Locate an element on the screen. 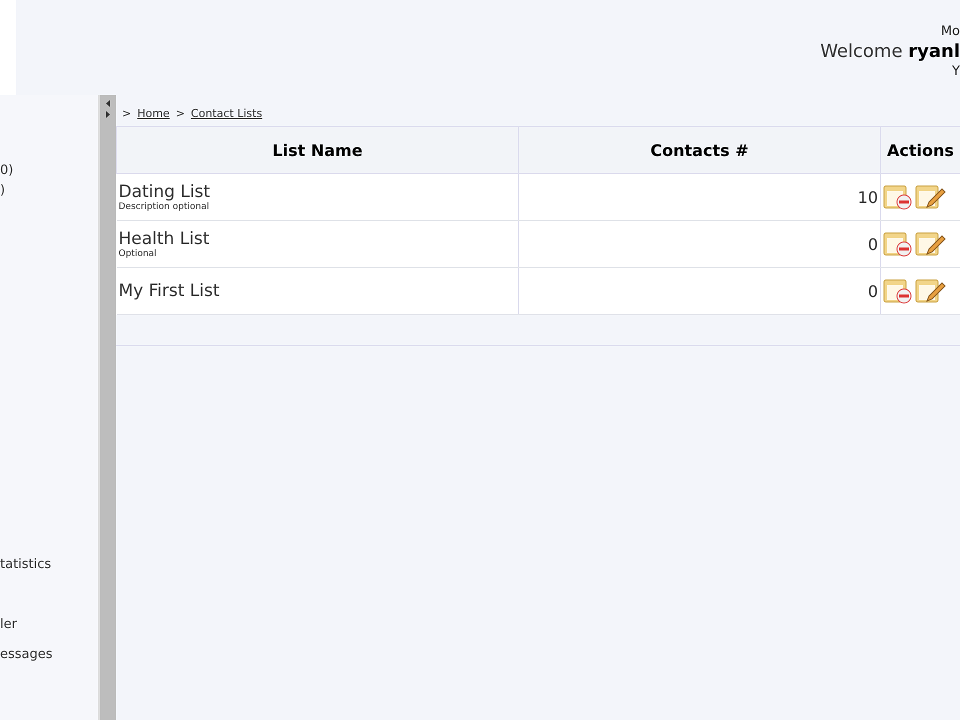  column-header: Actions is located at coordinates (920, 150).